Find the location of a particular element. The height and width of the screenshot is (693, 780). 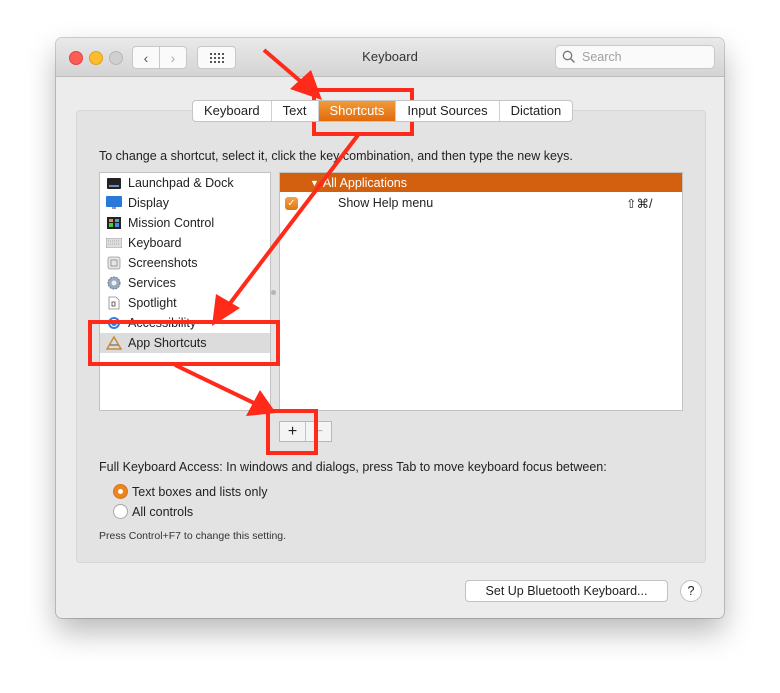

screenshots-icon is located at coordinates (114, 263).